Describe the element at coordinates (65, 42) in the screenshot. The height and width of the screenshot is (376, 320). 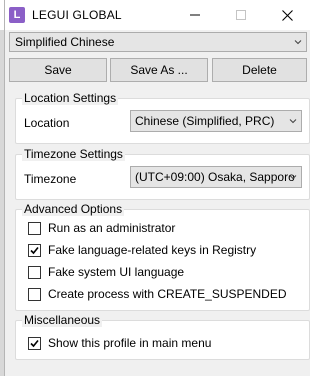
I see `profile-select-value: Simplified Chinese` at that location.